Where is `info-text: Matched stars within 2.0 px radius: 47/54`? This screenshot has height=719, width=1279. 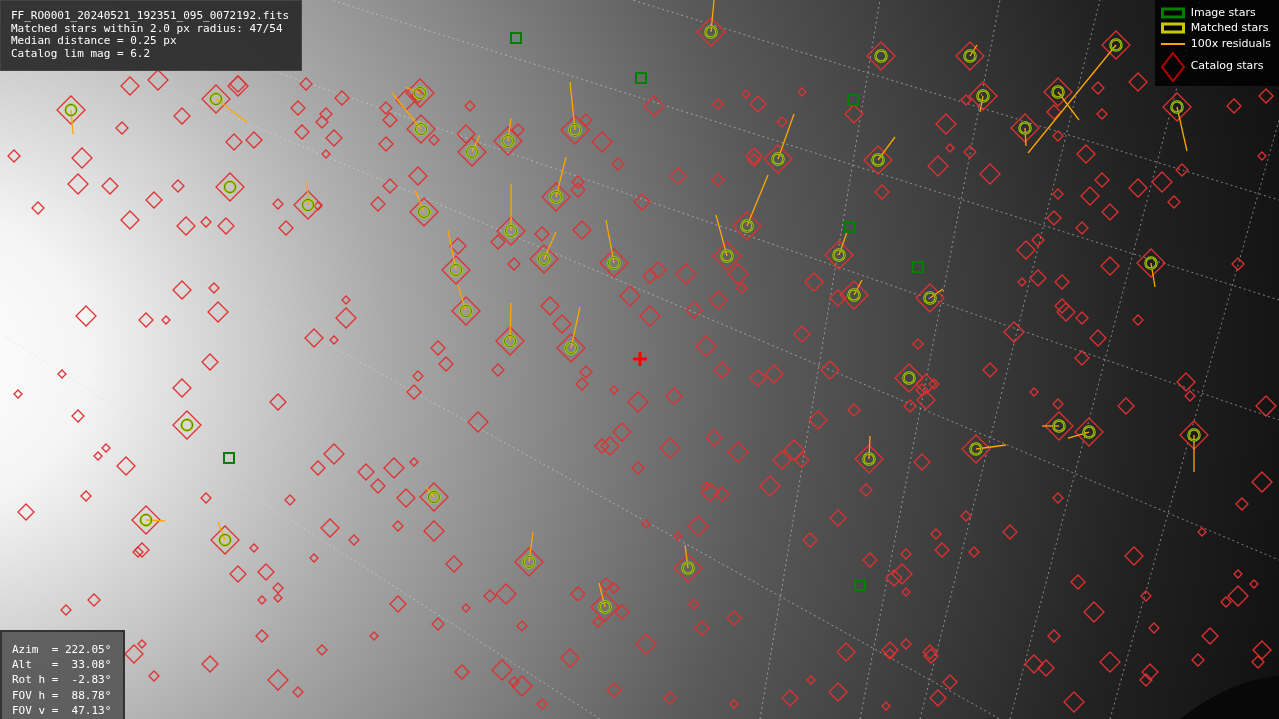 info-text: Matched stars within 2.0 px radius: 47/54 is located at coordinates (147, 28).